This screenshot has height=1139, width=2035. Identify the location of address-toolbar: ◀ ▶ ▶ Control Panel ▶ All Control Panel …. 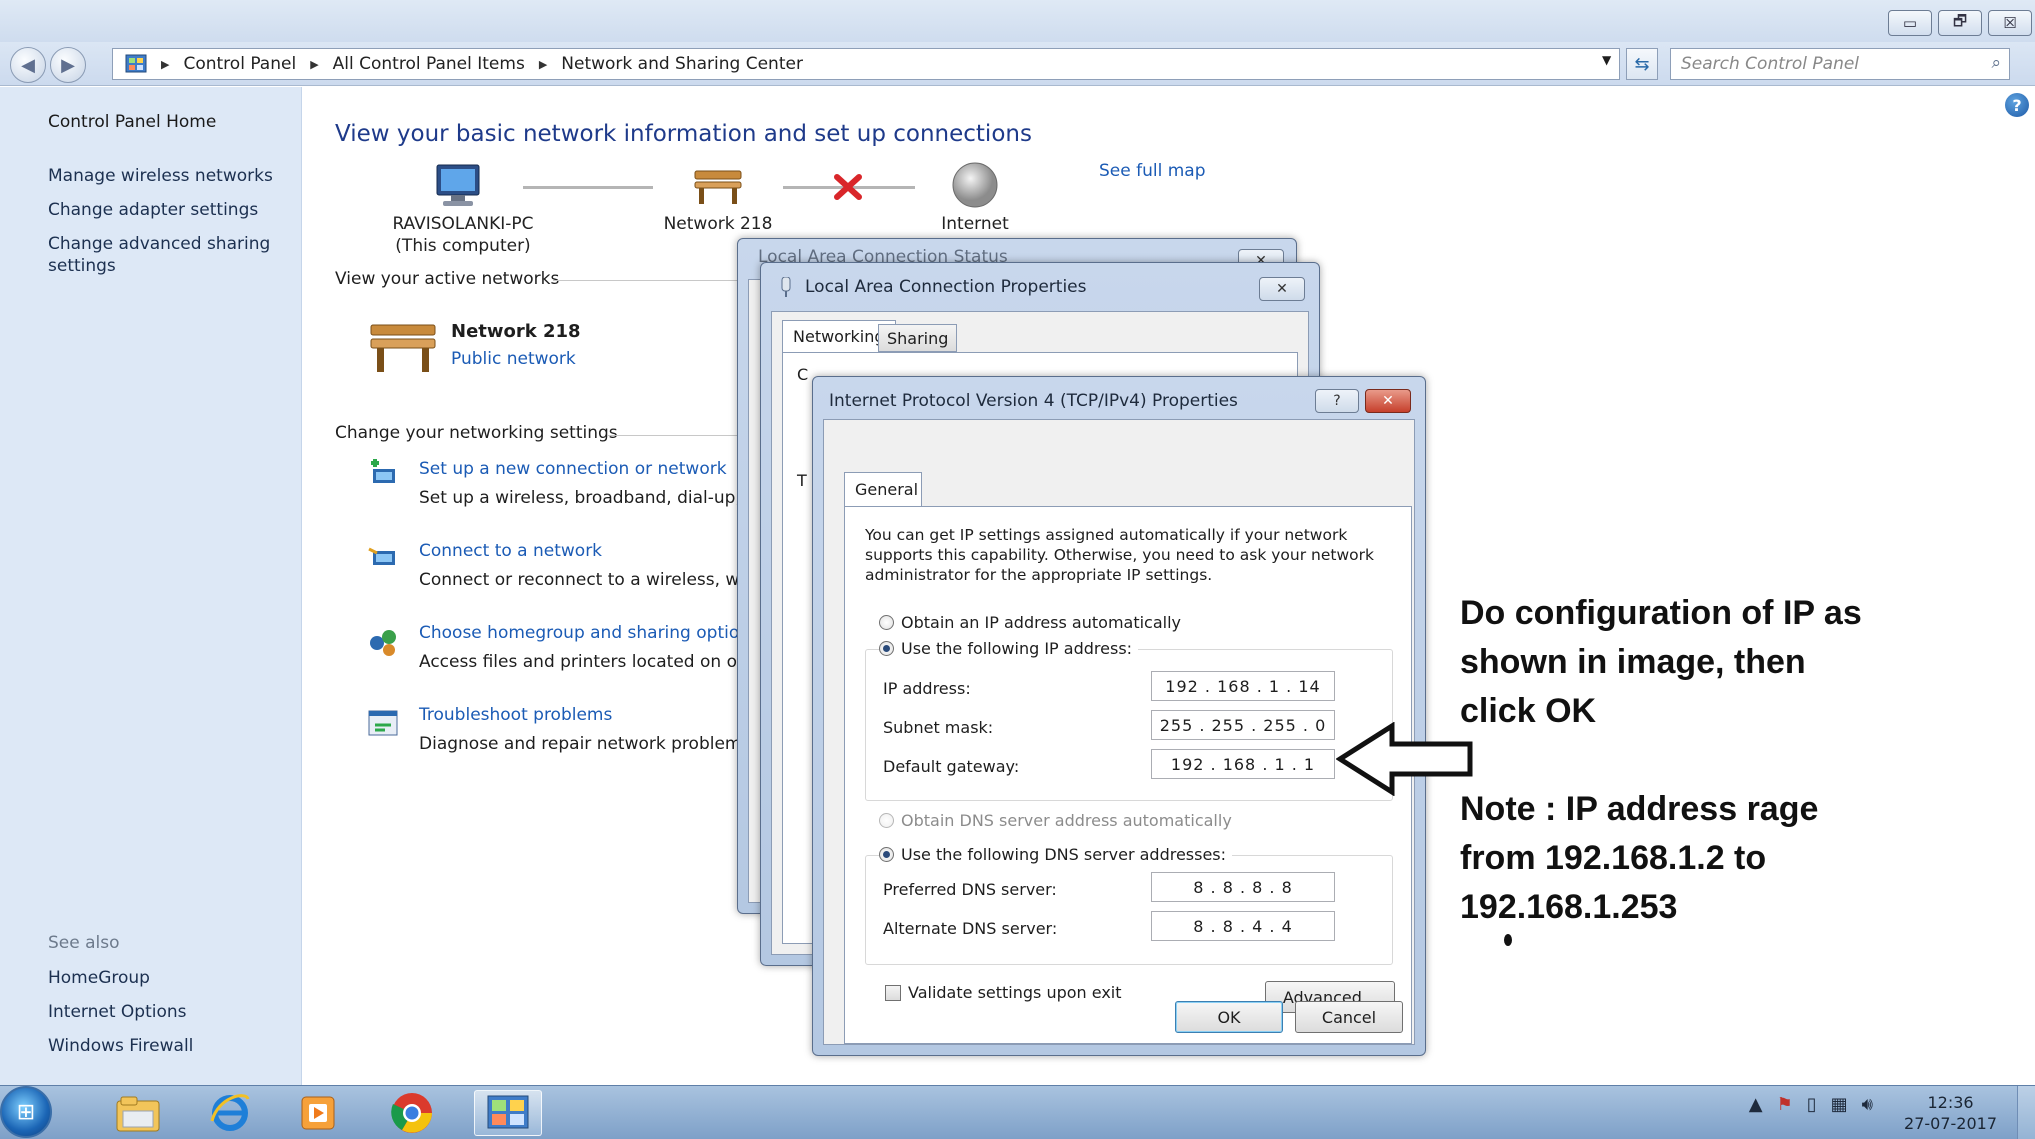
(1017, 64).